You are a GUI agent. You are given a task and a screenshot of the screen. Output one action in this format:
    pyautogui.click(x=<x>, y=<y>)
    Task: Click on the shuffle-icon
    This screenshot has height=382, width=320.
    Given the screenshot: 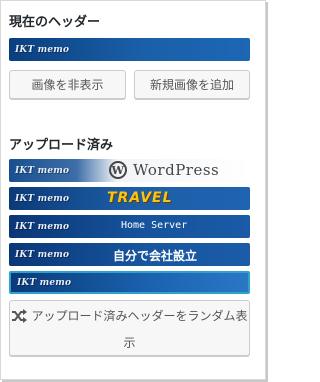 What is the action you would take?
    pyautogui.click(x=19, y=319)
    